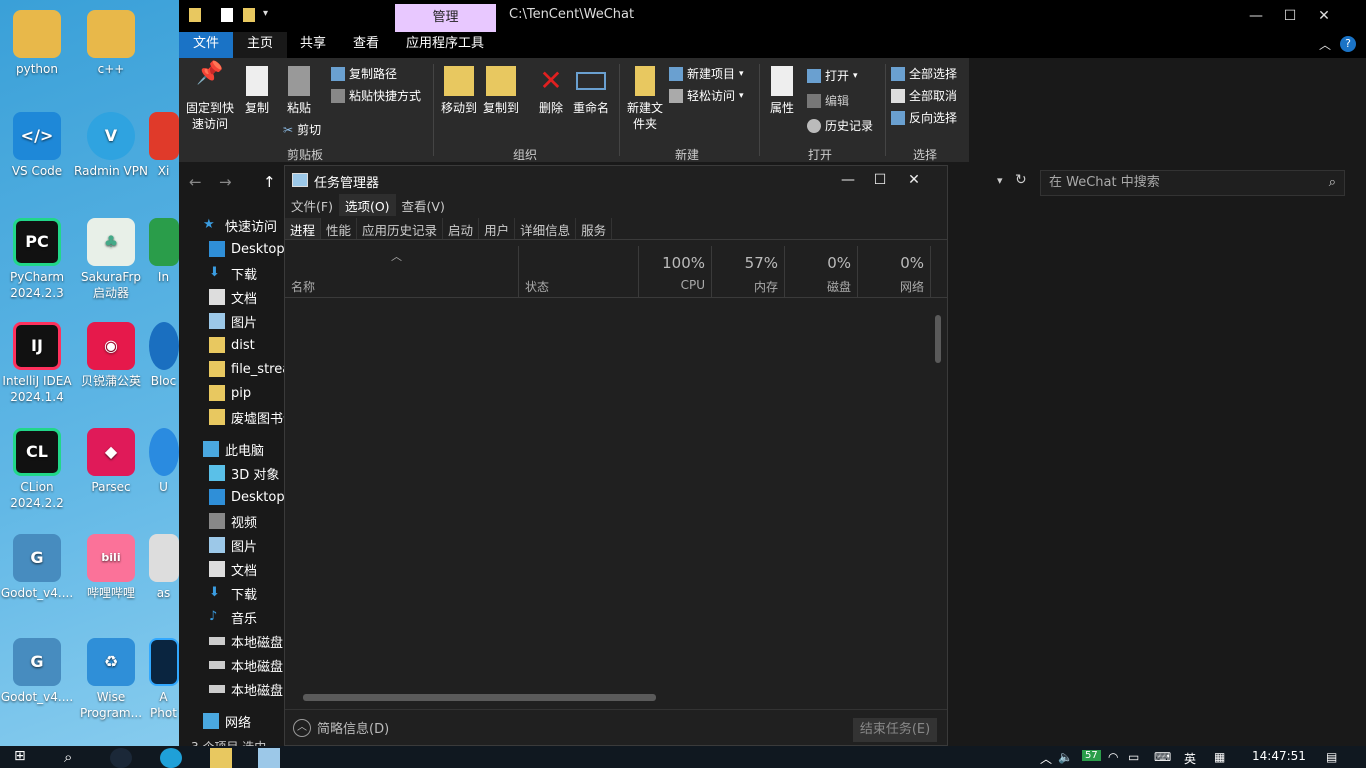 The height and width of the screenshot is (768, 1366). What do you see at coordinates (1162, 757) in the screenshot?
I see `keyboard-icon: ⌨` at bounding box center [1162, 757].